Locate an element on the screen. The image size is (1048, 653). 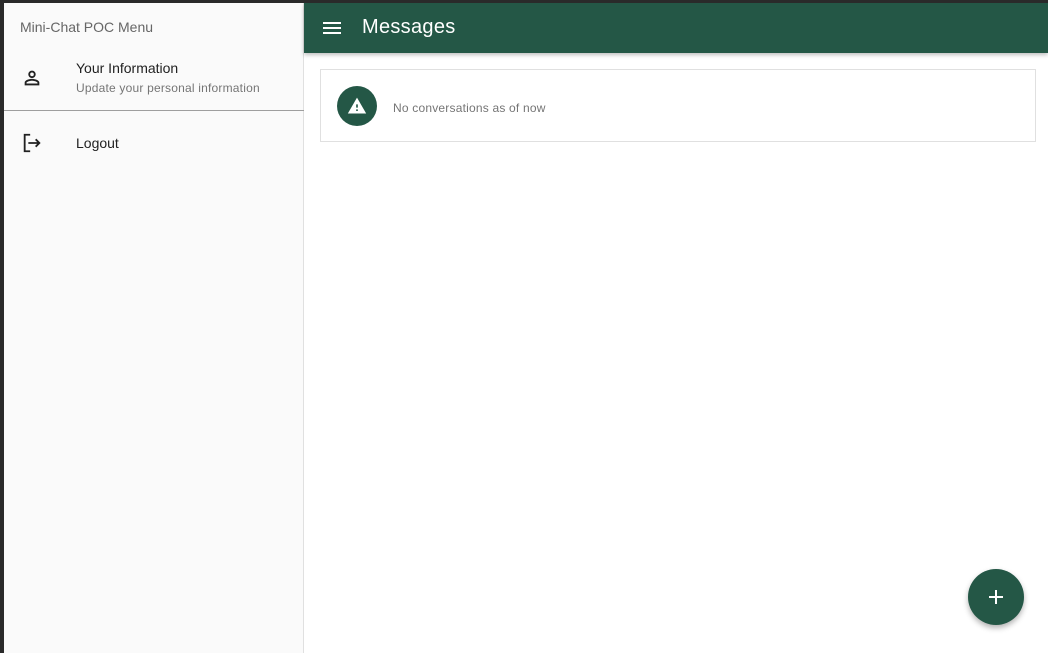
warning-avatar is located at coordinates (357, 106).